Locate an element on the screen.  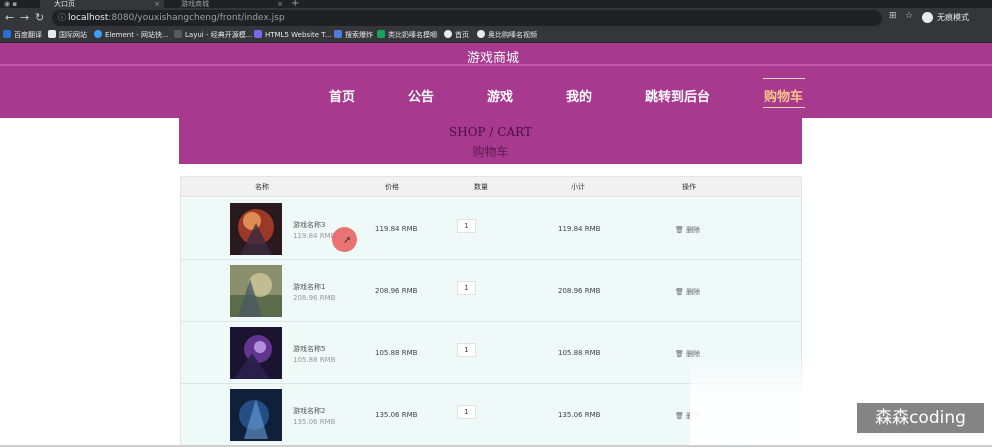
watermark: 森森coding is located at coordinates (920, 418).